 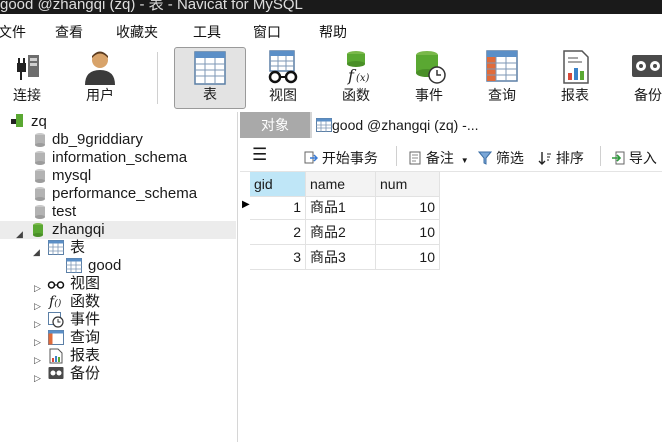 I want to click on tree-tables-label: 表, so click(x=78, y=247).